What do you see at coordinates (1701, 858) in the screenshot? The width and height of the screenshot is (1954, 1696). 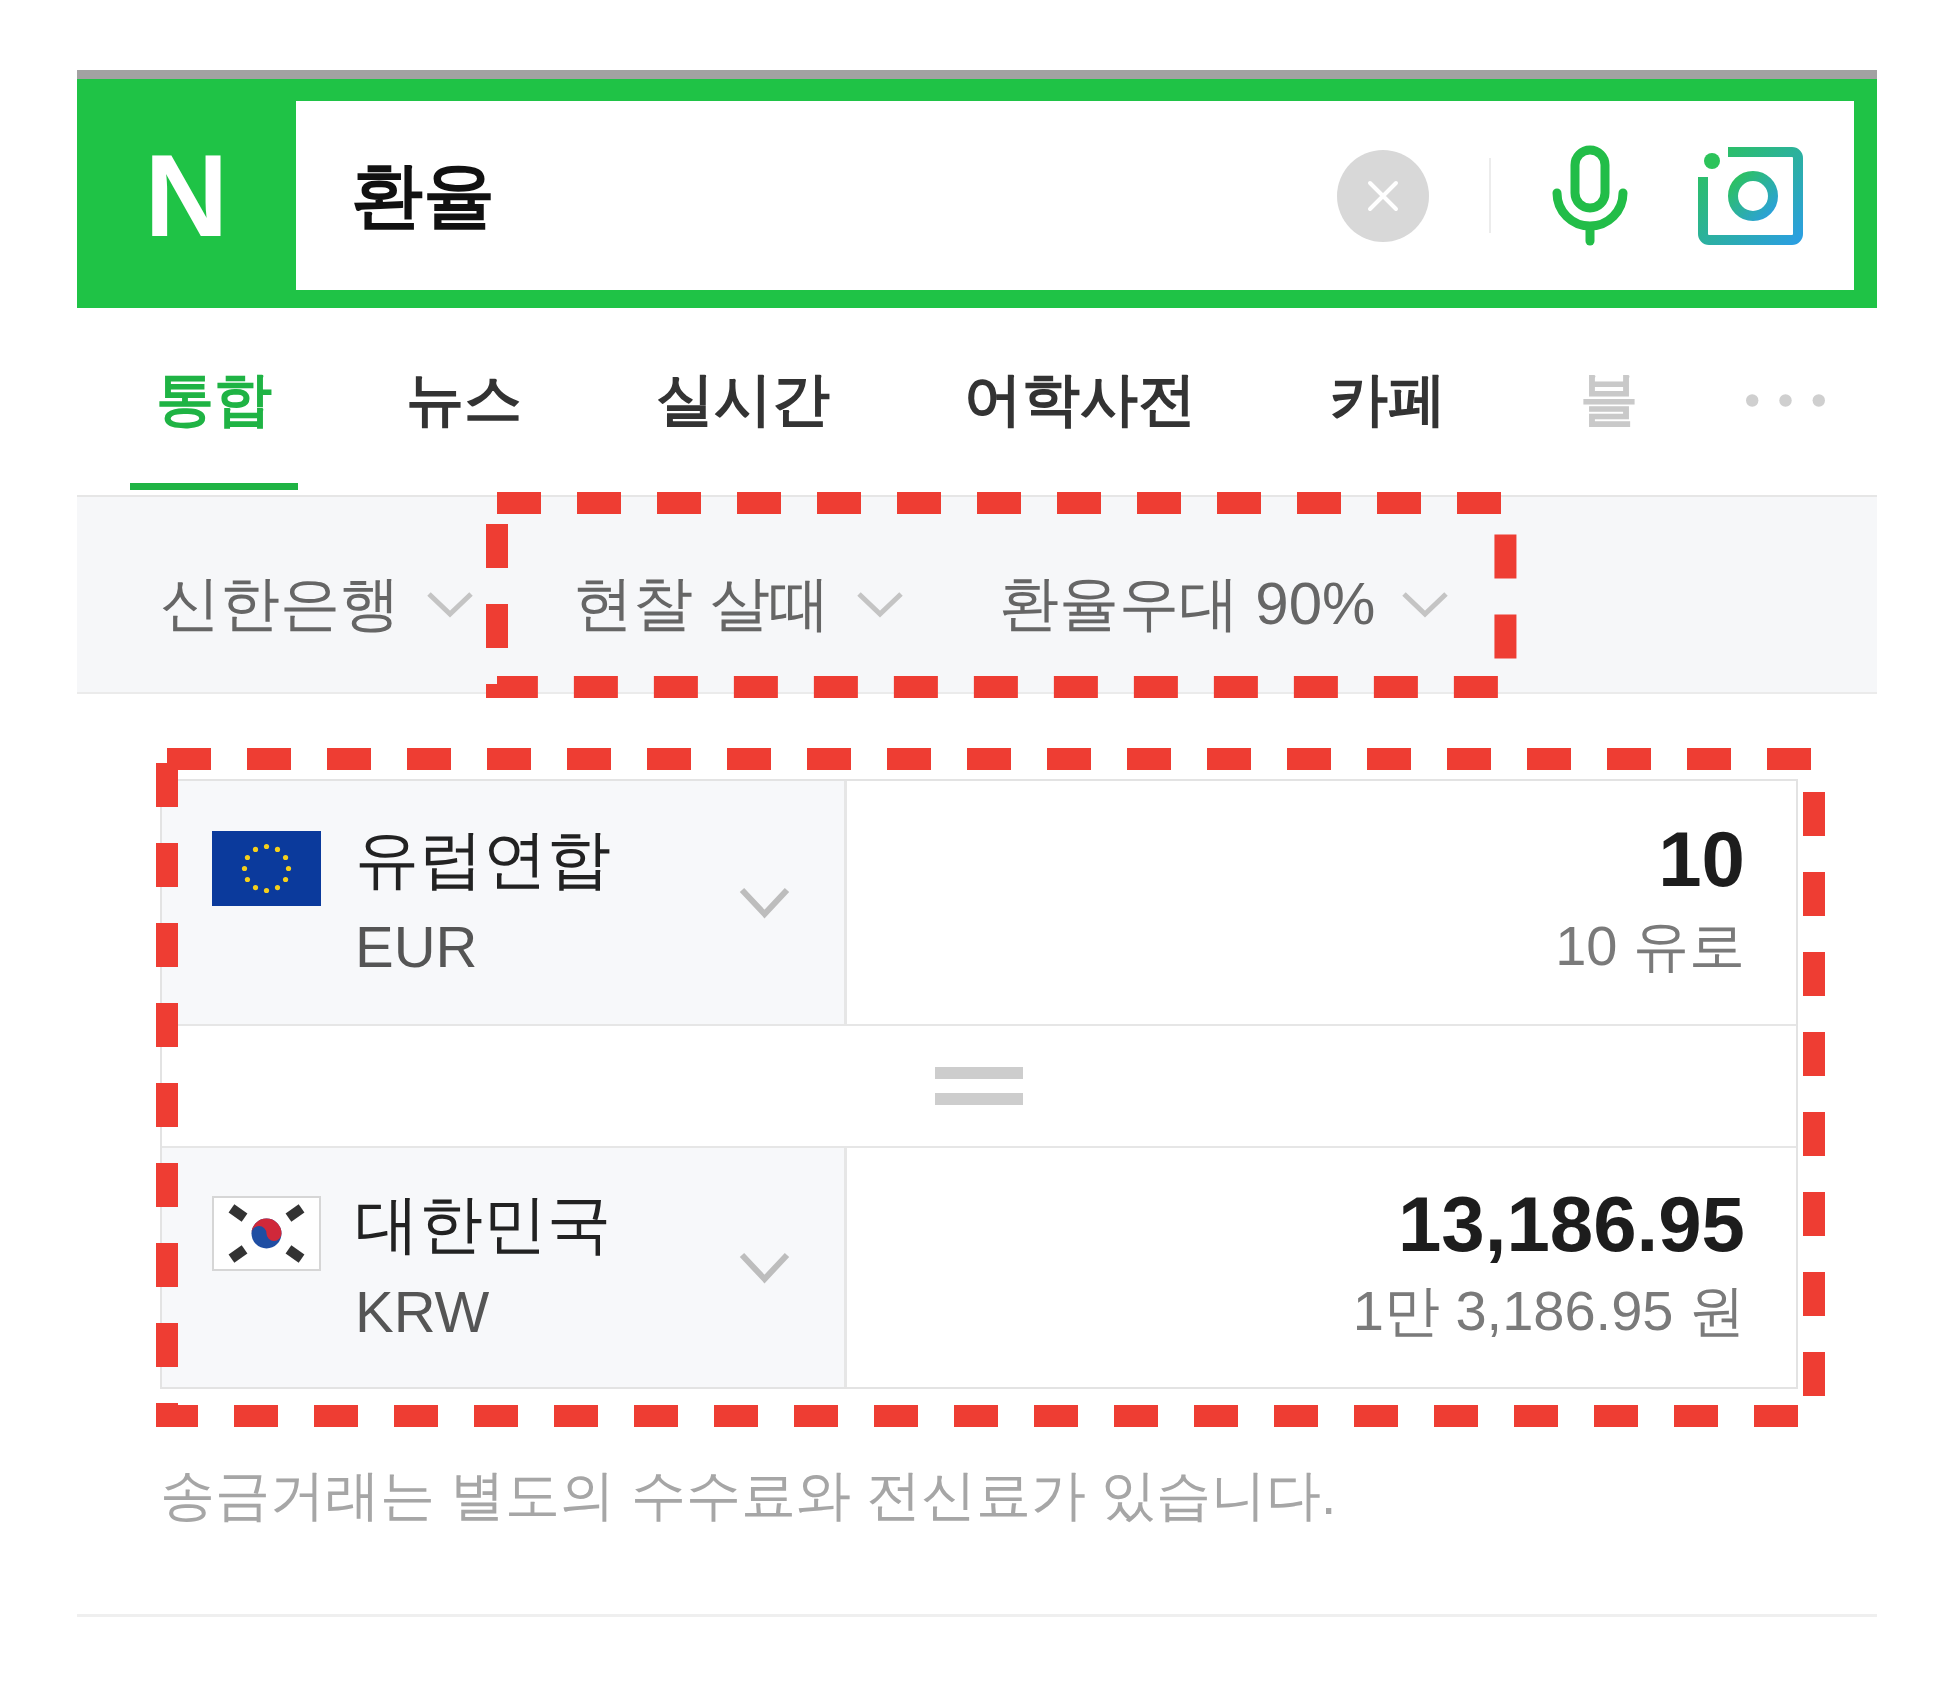 I see `amount-value: 10` at bounding box center [1701, 858].